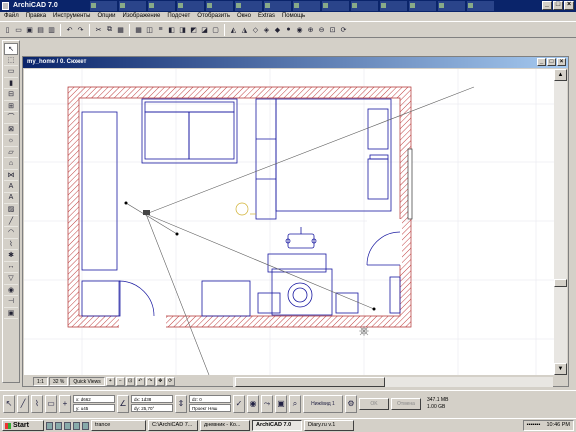 This screenshot has width=576, height=432. I want to click on menu-extras: Extras, so click(266, 16).